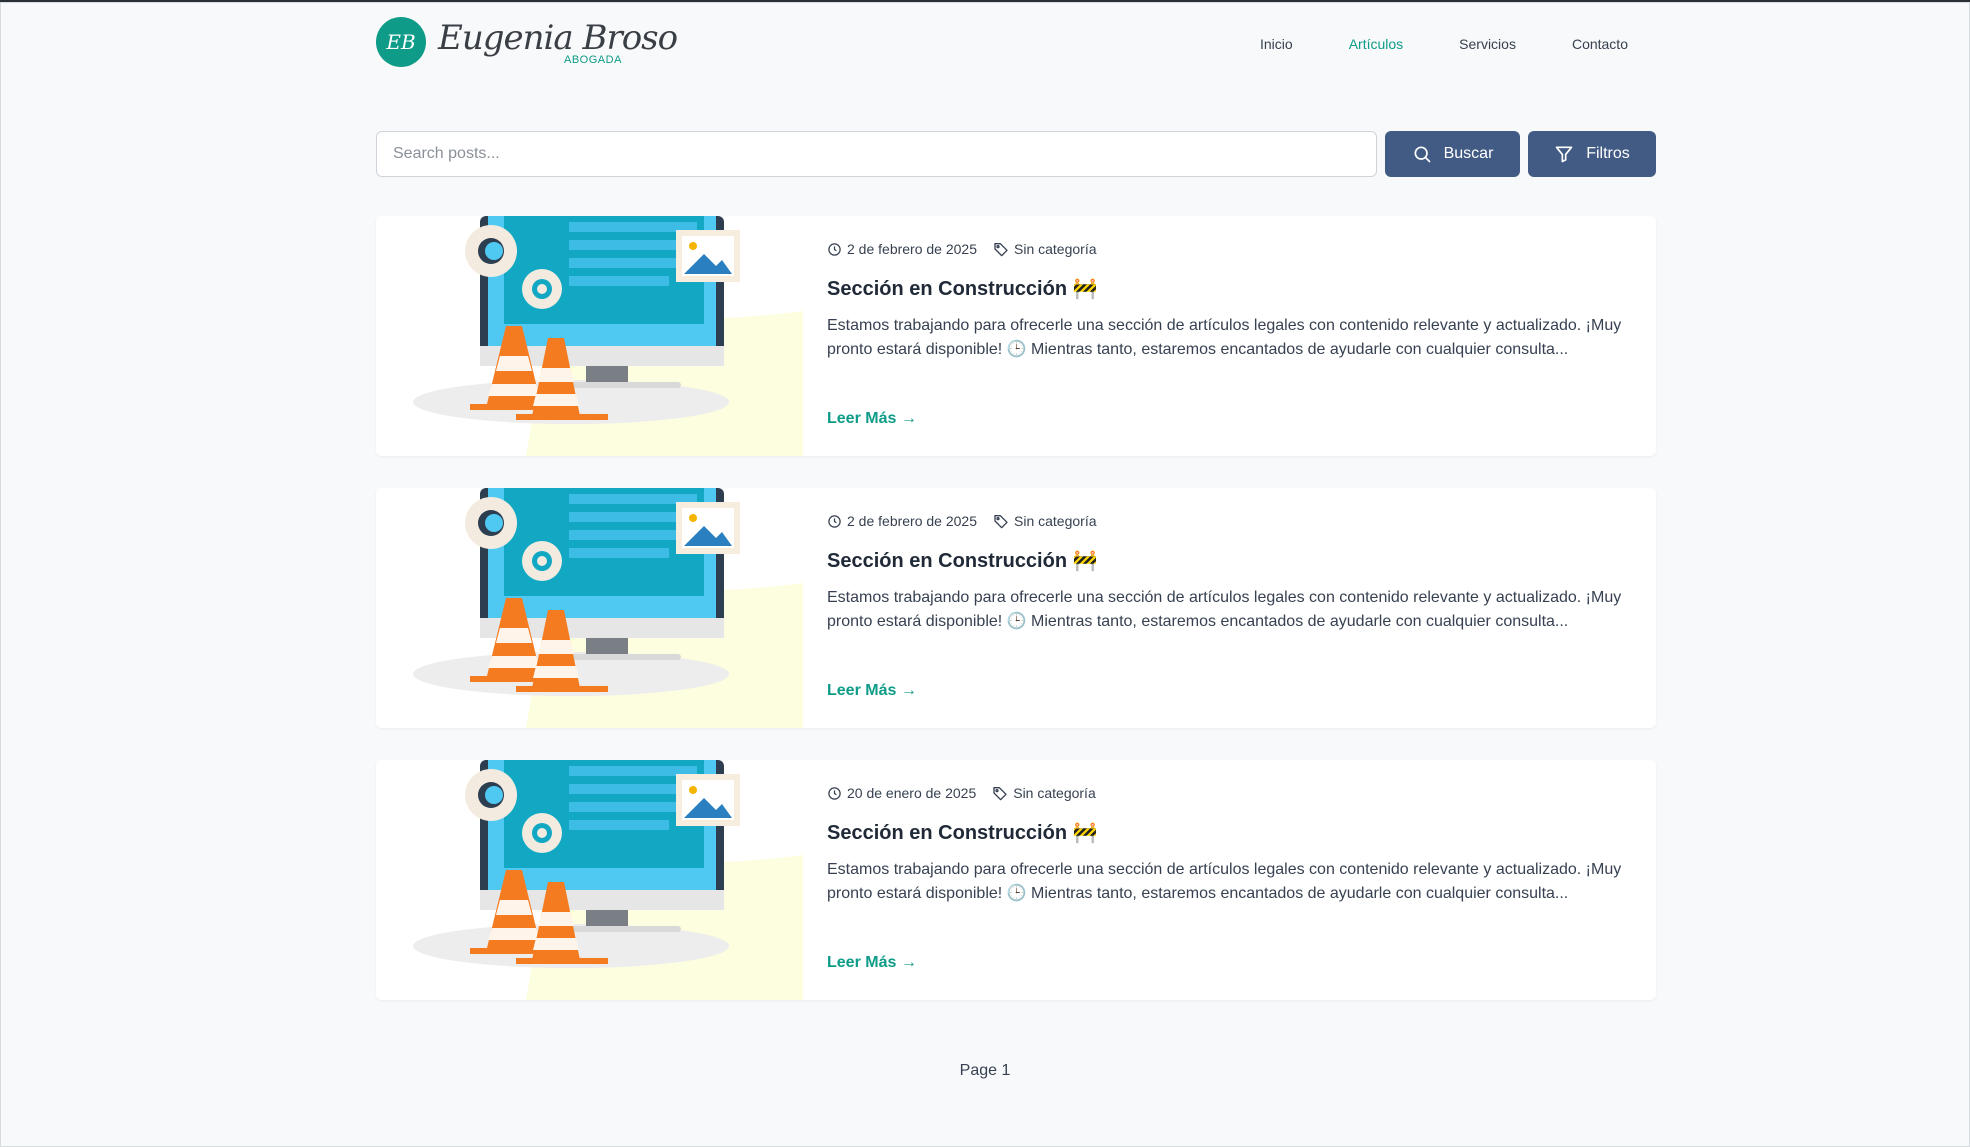 The height and width of the screenshot is (1147, 1970). What do you see at coordinates (1608, 153) in the screenshot?
I see `filter-button-label: Filtros` at bounding box center [1608, 153].